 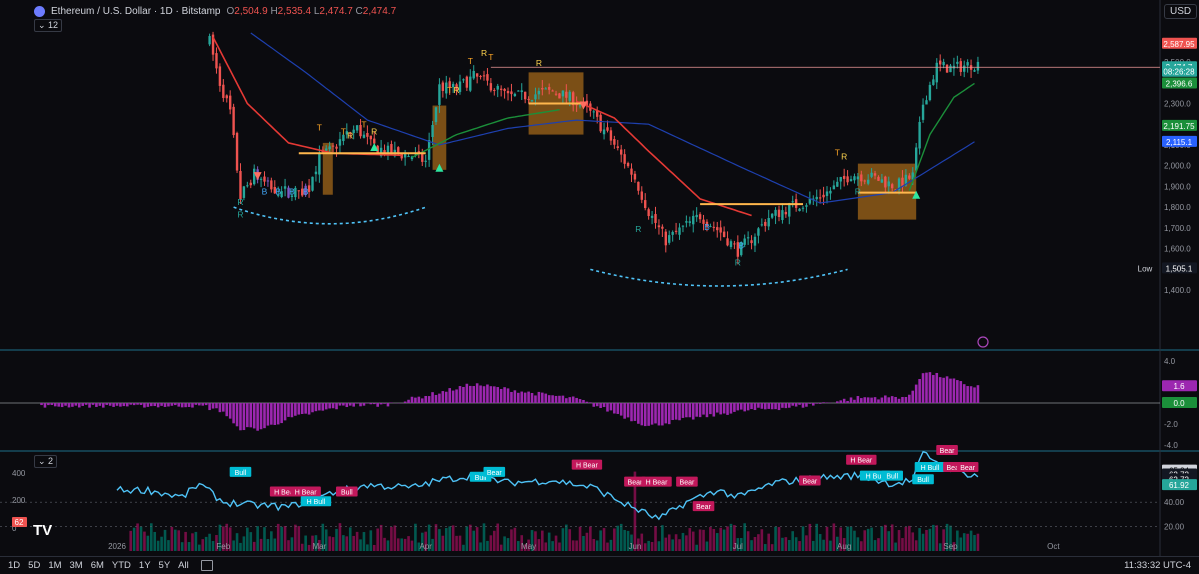 What do you see at coordinates (983, 342) in the screenshot?
I see `replay-icon` at bounding box center [983, 342].